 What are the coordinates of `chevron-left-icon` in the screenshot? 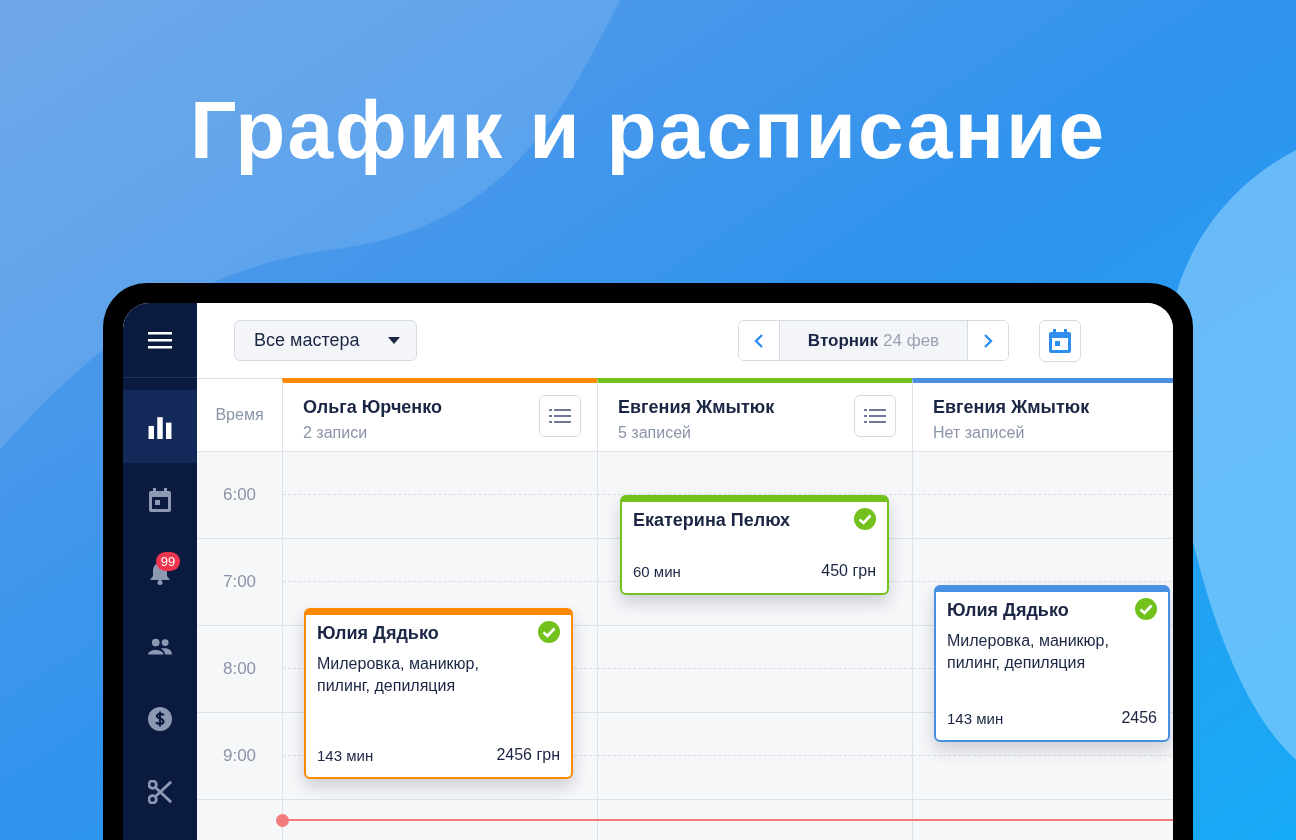 It's located at (759, 340).